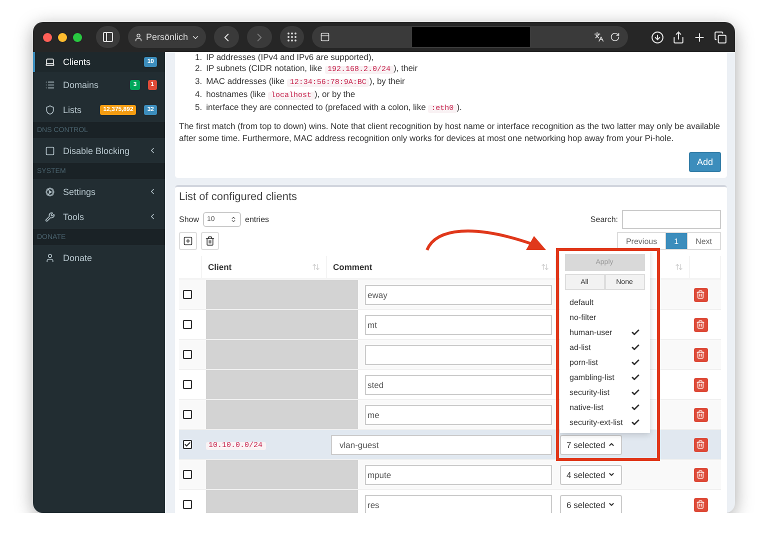  I want to click on zoom-window-button, so click(77, 37).